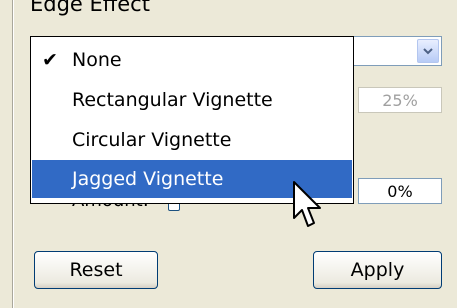 This screenshot has height=308, width=457. Describe the element at coordinates (90, 8) in the screenshot. I see `group-title: Edge Effect` at that location.